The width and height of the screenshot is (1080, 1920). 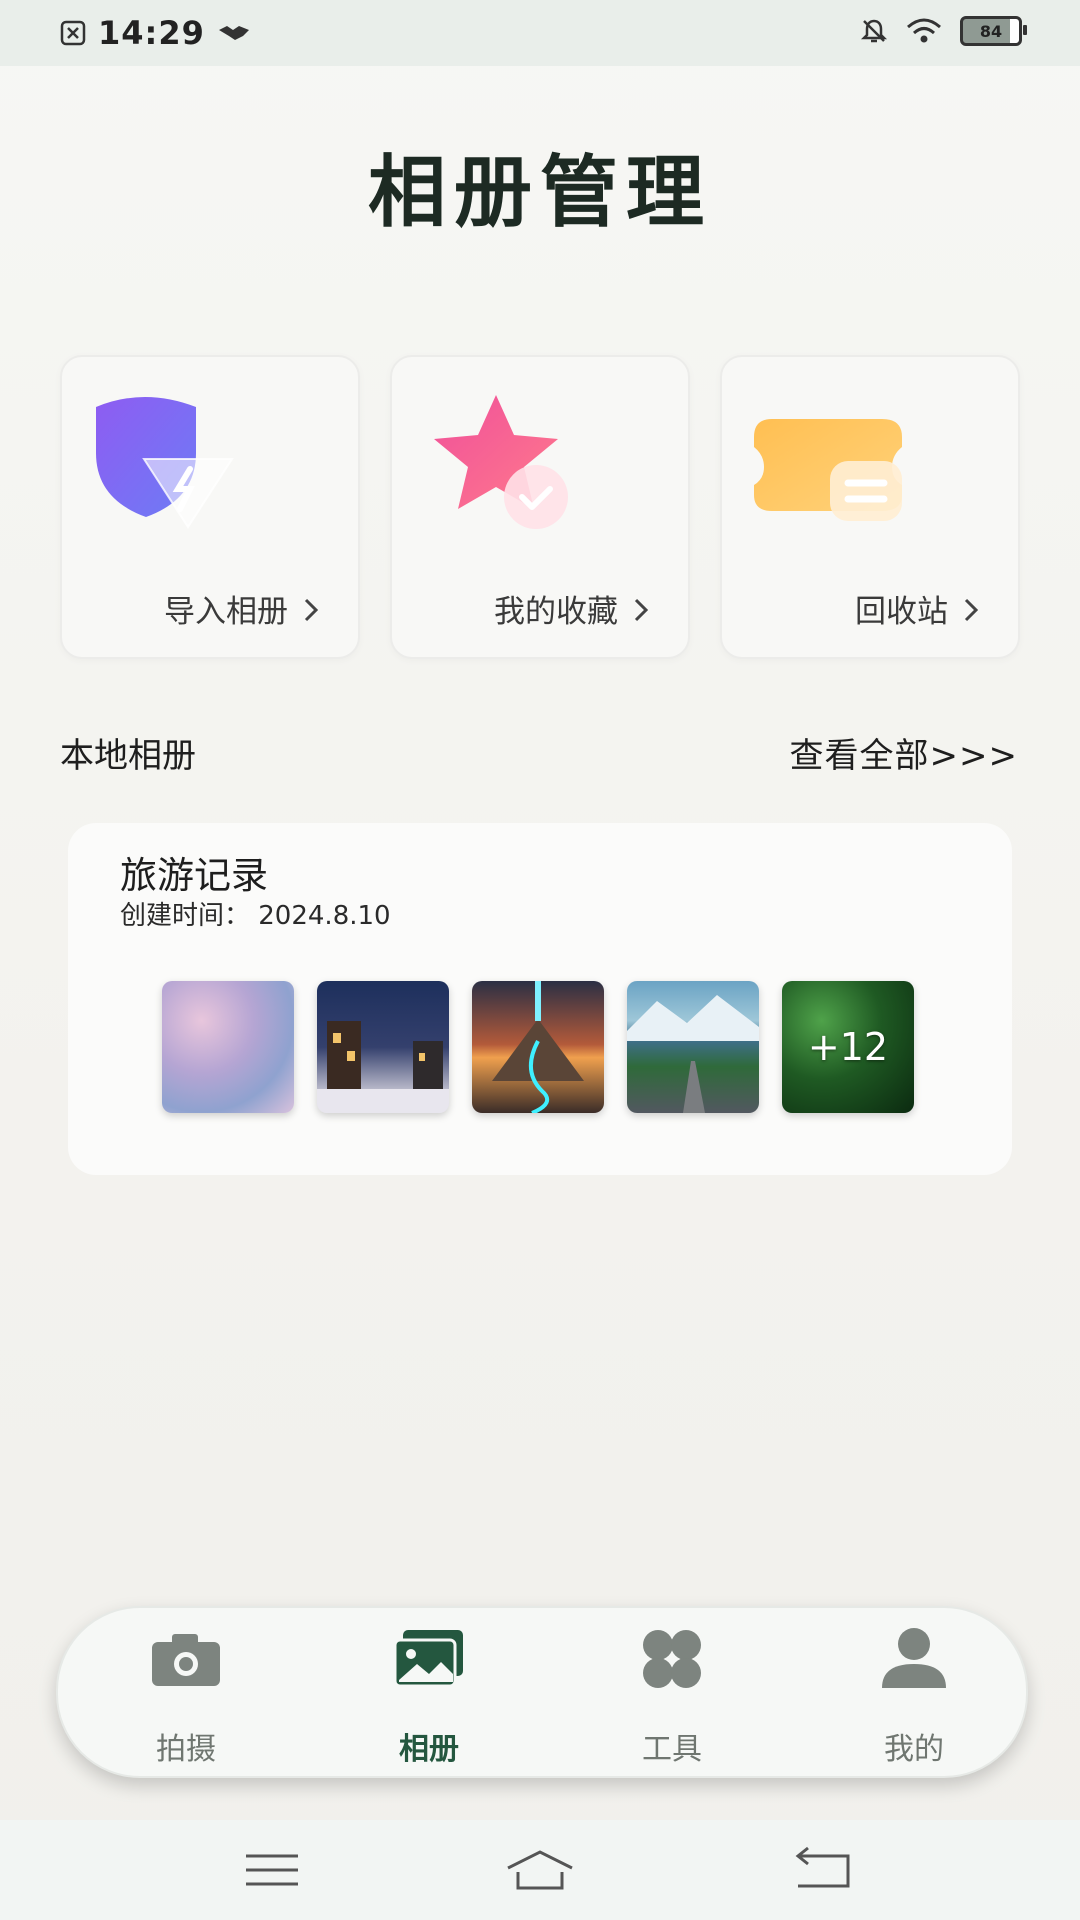 I want to click on page-title: 相册管理, so click(x=539, y=193).